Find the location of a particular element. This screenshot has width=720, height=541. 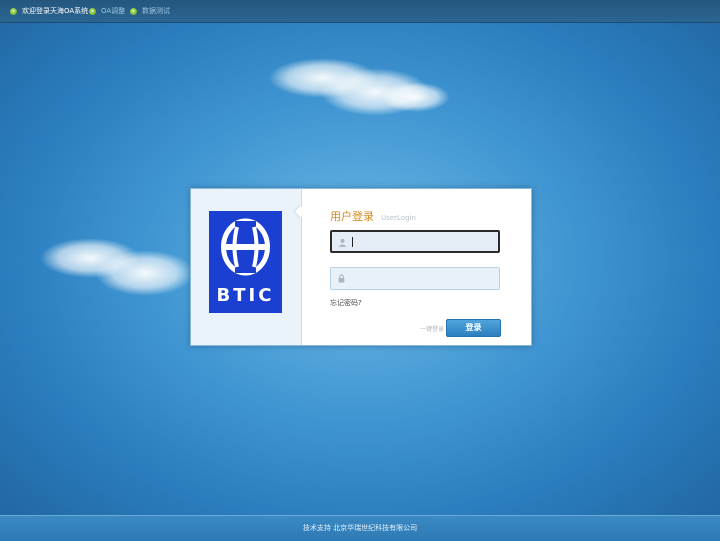

topbar-welcome-text: 欢迎登录天海OA系统 is located at coordinates (55, 11).